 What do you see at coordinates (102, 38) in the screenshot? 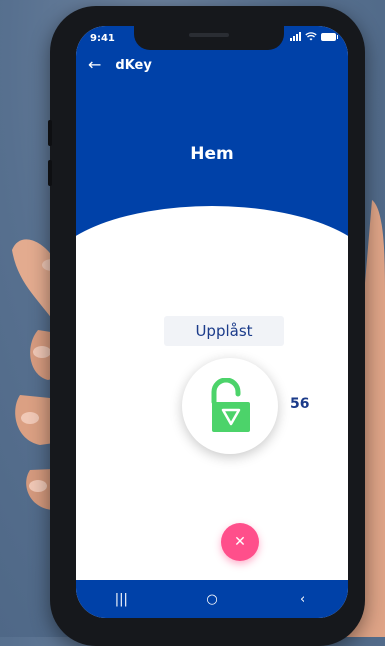
I see `status-time: 9:41` at bounding box center [102, 38].